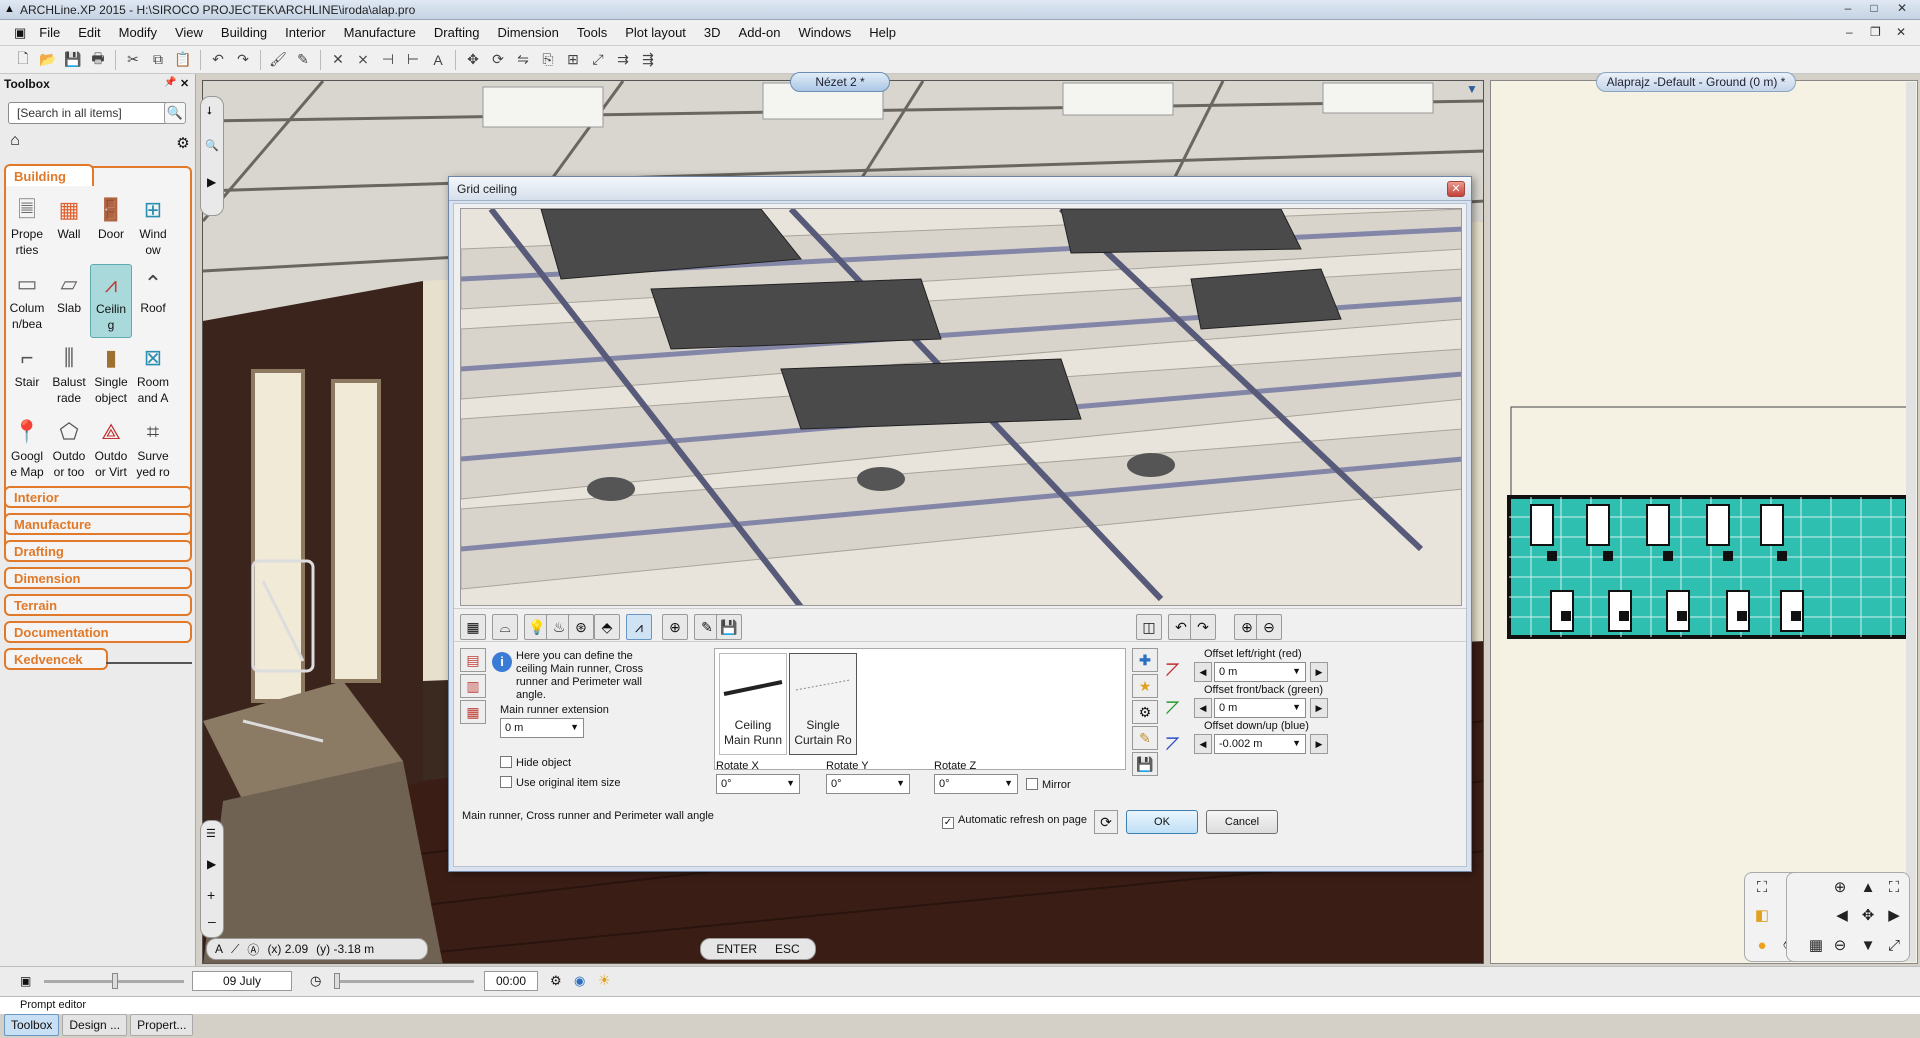  Describe the element at coordinates (138, 32) in the screenshot. I see `menu-modify: Modify` at that location.